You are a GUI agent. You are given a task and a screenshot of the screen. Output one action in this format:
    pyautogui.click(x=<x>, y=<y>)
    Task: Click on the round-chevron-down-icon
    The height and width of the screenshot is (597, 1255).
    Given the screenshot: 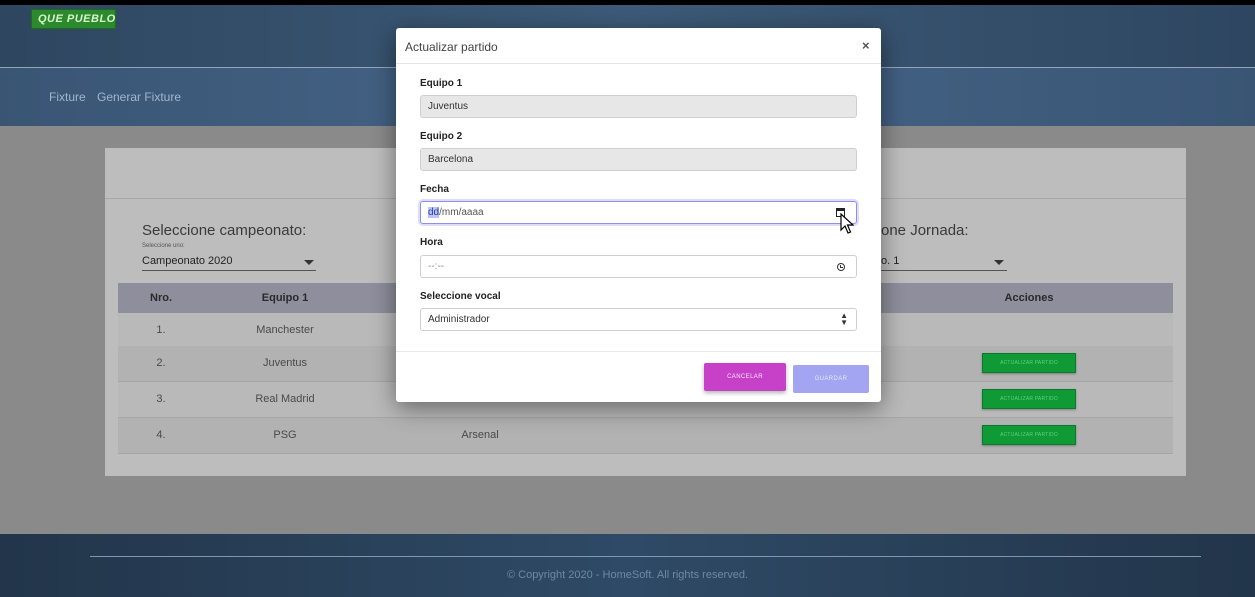 What is the action you would take?
    pyautogui.click(x=999, y=262)
    